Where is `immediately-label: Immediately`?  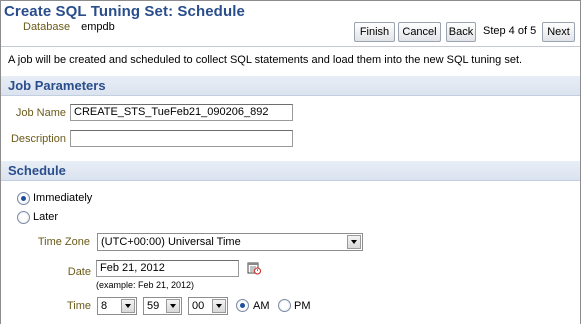 immediately-label: Immediately is located at coordinates (62, 198).